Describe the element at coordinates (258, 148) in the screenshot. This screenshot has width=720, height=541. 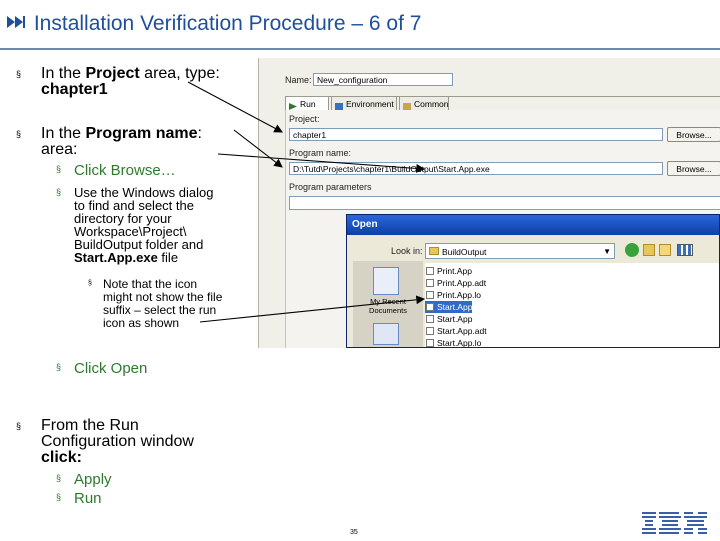
I see `arrow-to-program-name` at that location.